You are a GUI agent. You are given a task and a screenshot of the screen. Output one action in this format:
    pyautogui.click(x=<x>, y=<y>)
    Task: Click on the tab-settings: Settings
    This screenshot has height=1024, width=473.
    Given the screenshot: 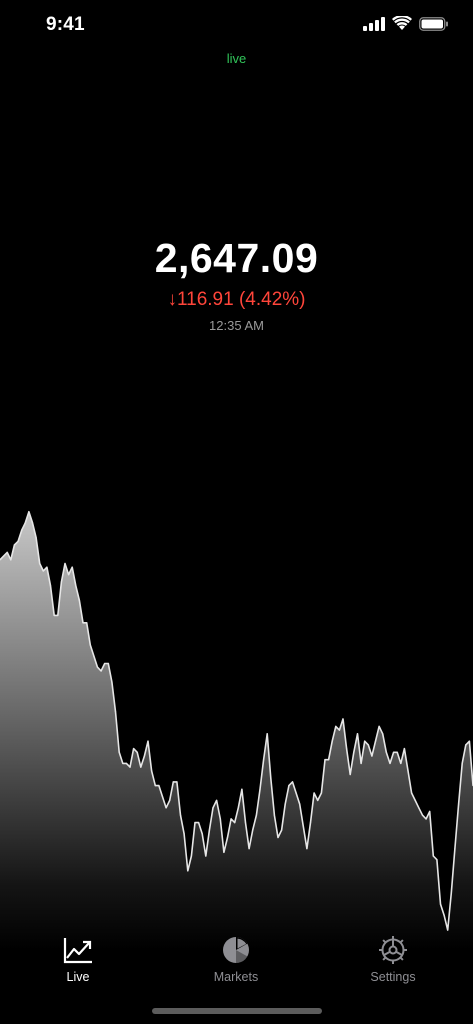 What is the action you would take?
    pyautogui.click(x=393, y=960)
    